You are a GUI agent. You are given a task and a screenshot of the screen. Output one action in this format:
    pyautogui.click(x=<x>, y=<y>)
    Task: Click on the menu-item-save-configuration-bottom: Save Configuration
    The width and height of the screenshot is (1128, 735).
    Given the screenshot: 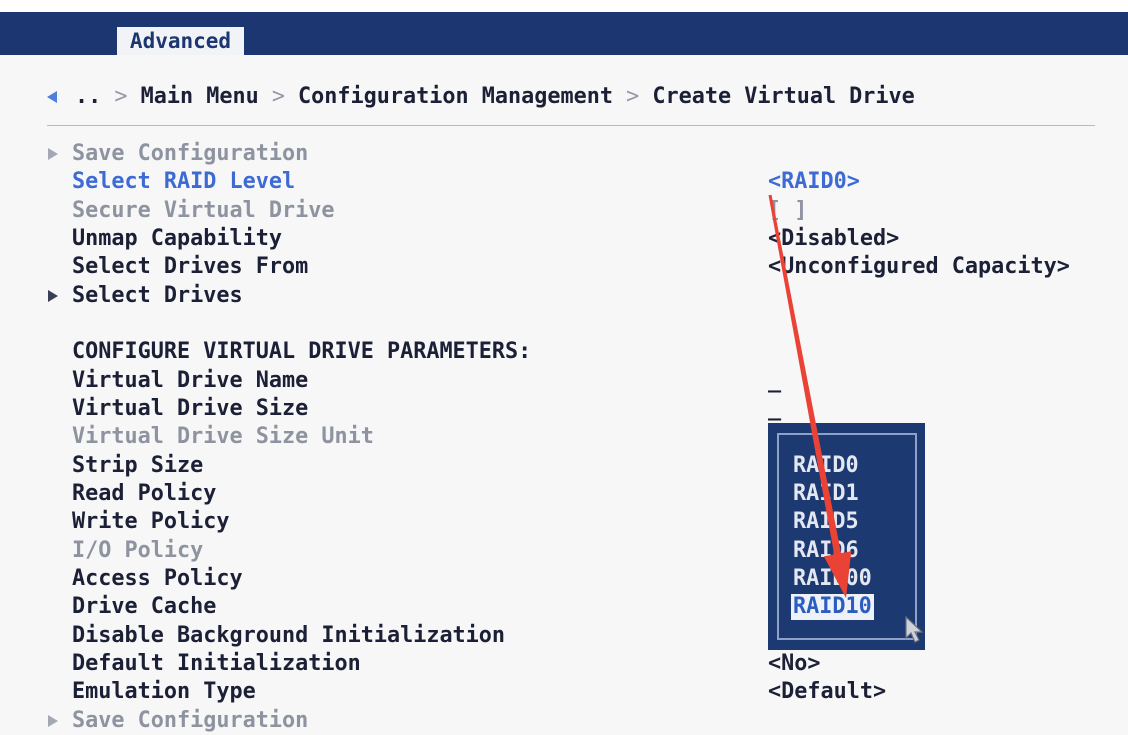 What is the action you would take?
    pyautogui.click(x=564, y=721)
    